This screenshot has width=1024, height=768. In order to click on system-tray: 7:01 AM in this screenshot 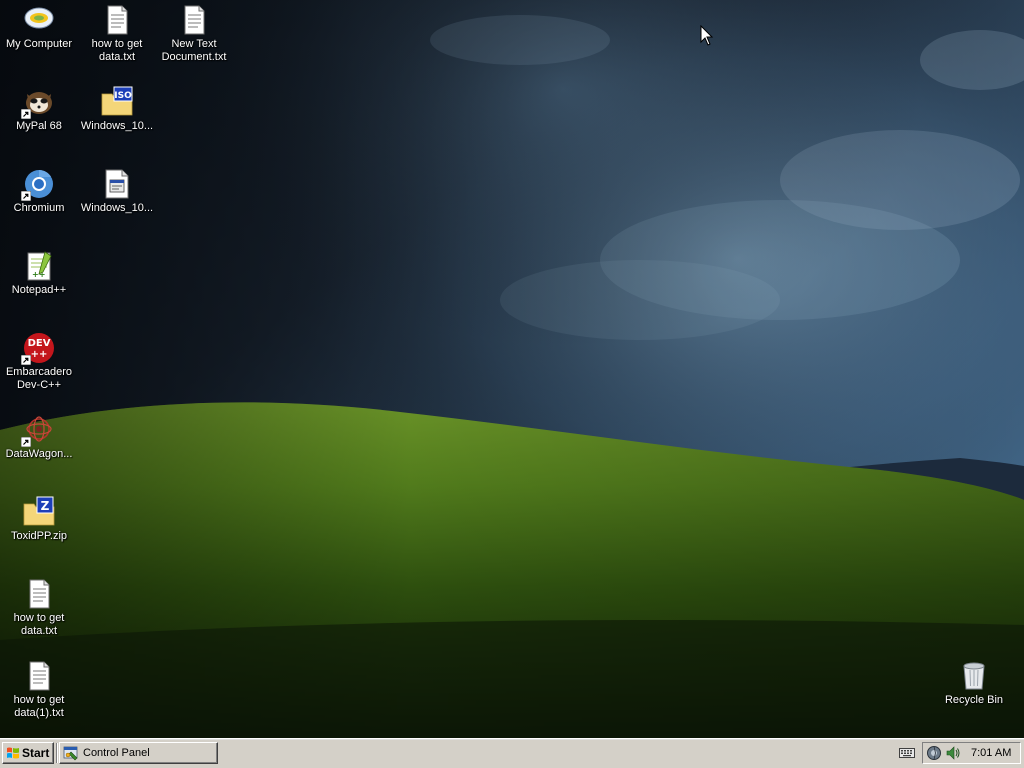, I will do `click(971, 753)`.